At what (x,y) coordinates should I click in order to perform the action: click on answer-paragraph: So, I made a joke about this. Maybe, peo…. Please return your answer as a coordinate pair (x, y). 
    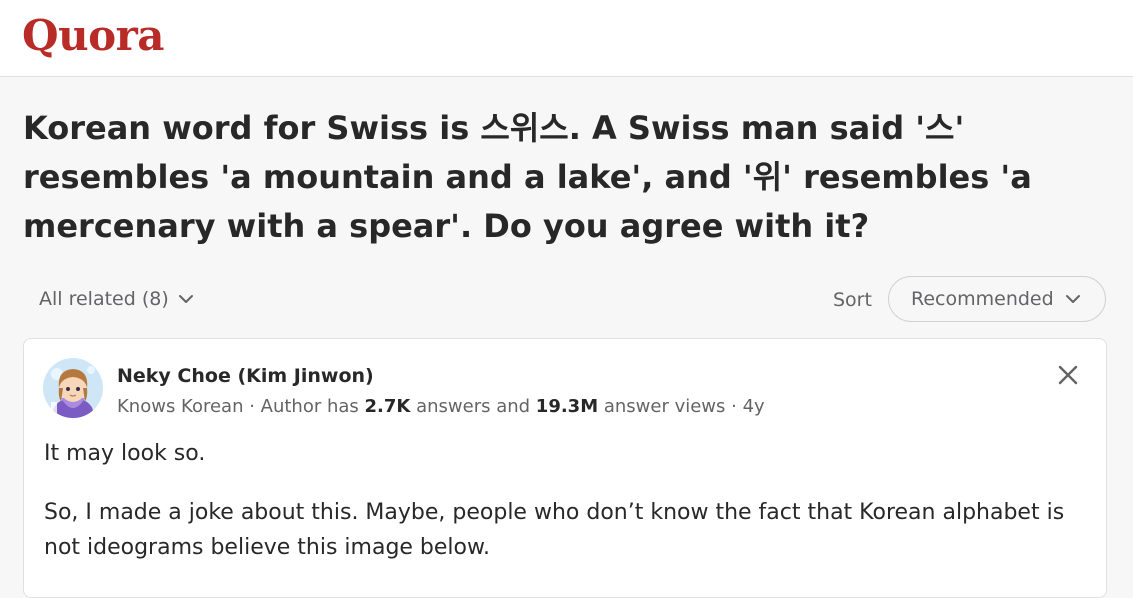
    Looking at the image, I should click on (554, 530).